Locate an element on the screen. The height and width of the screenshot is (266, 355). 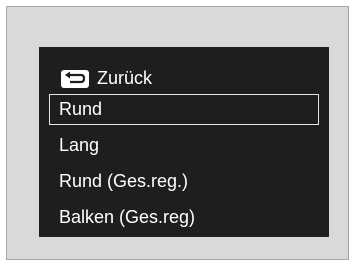
menu-item-lang: Lang is located at coordinates (79, 145).